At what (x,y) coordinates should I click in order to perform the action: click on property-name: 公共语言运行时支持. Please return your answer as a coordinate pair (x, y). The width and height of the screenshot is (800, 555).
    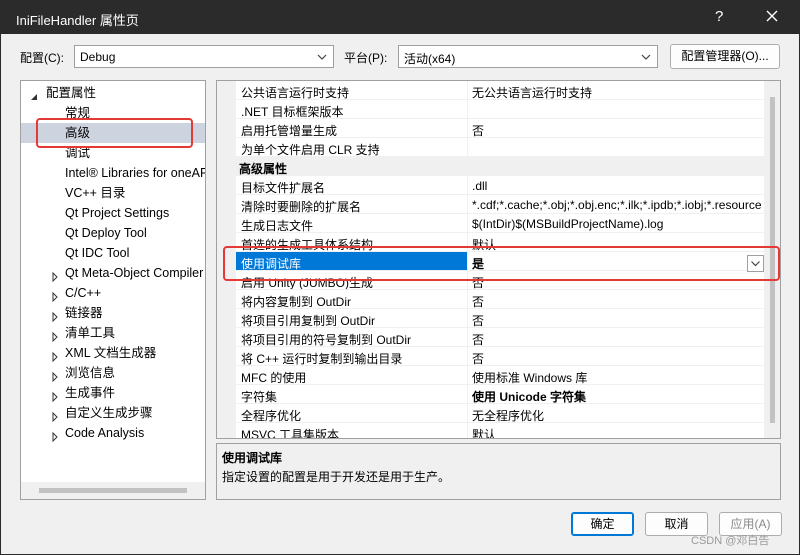
    Looking at the image, I should click on (295, 93).